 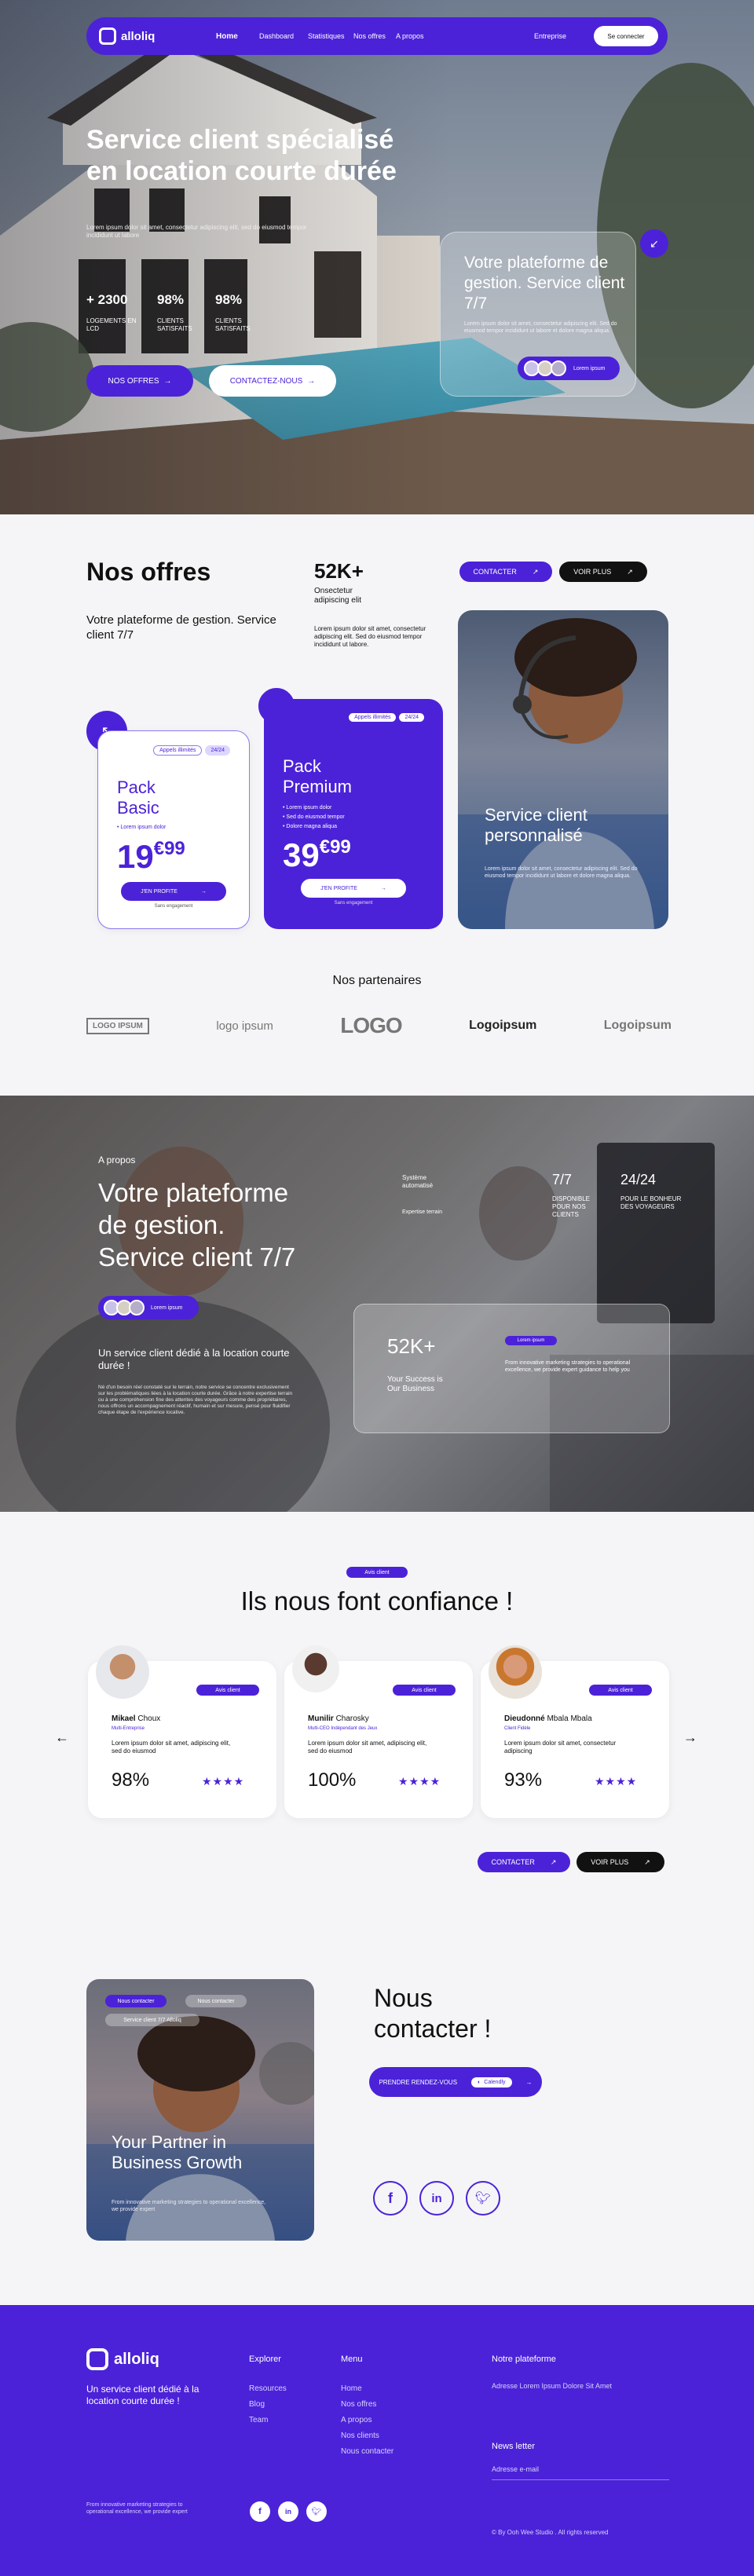 What do you see at coordinates (62, 1738) in the screenshot?
I see `carousel-prev-arrow: ←` at bounding box center [62, 1738].